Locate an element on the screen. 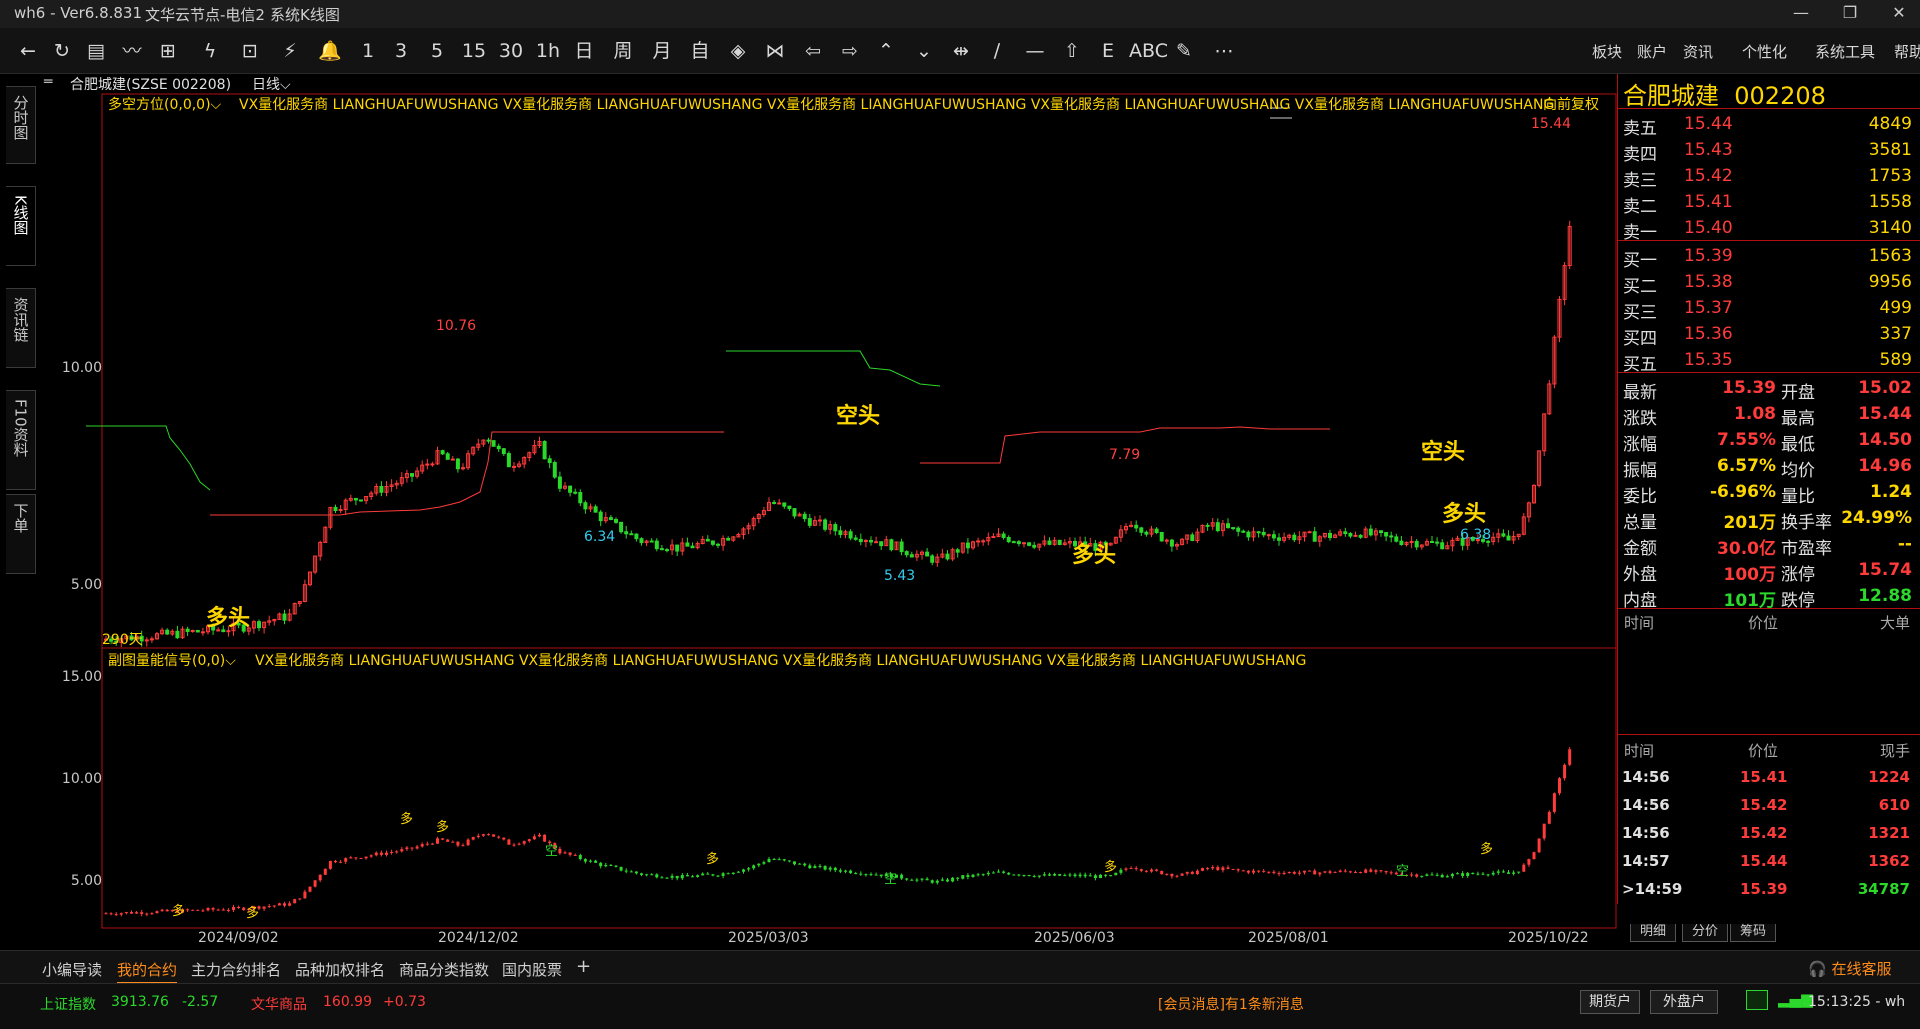  menu-item: 个性化 is located at coordinates (1764, 51).